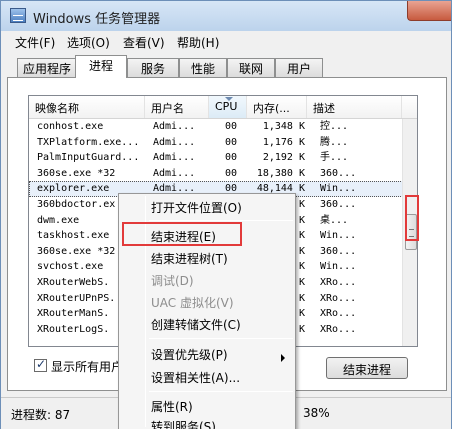 The image size is (452, 429). Describe the element at coordinates (189, 259) in the screenshot. I see `menu-end-process-tree: 结束进程树(T)` at that location.